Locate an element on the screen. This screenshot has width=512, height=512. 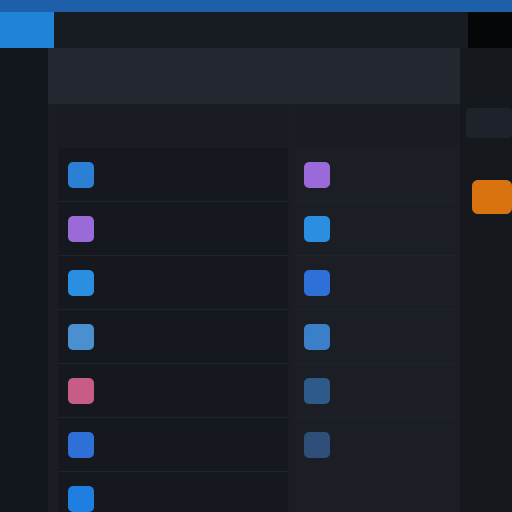
right-panel-header is located at coordinates (377, 126).